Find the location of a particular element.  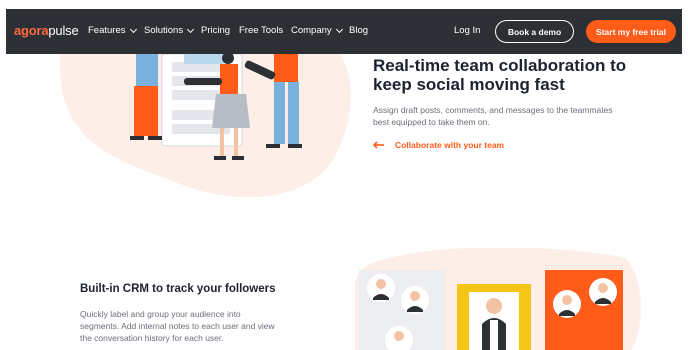

logo-text-agora: agora is located at coordinates (31, 30).